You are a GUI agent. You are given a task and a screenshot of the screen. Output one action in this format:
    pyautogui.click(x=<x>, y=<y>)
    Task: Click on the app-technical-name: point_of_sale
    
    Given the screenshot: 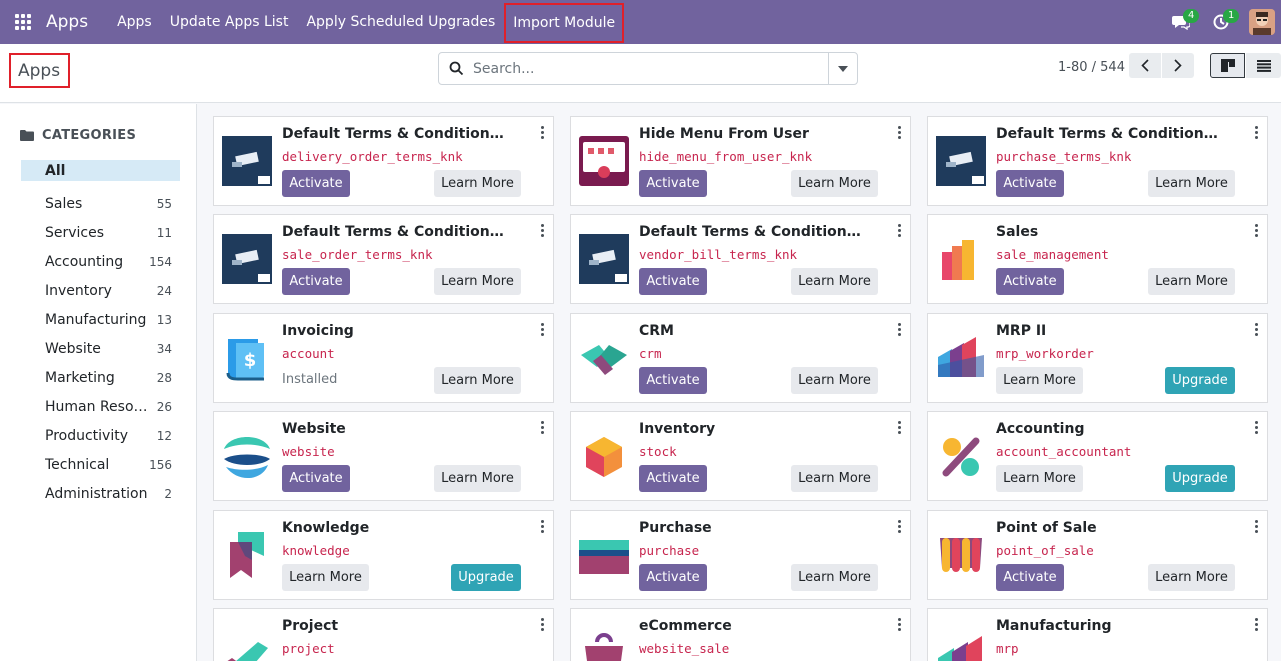 What is the action you would take?
    pyautogui.click(x=1045, y=550)
    